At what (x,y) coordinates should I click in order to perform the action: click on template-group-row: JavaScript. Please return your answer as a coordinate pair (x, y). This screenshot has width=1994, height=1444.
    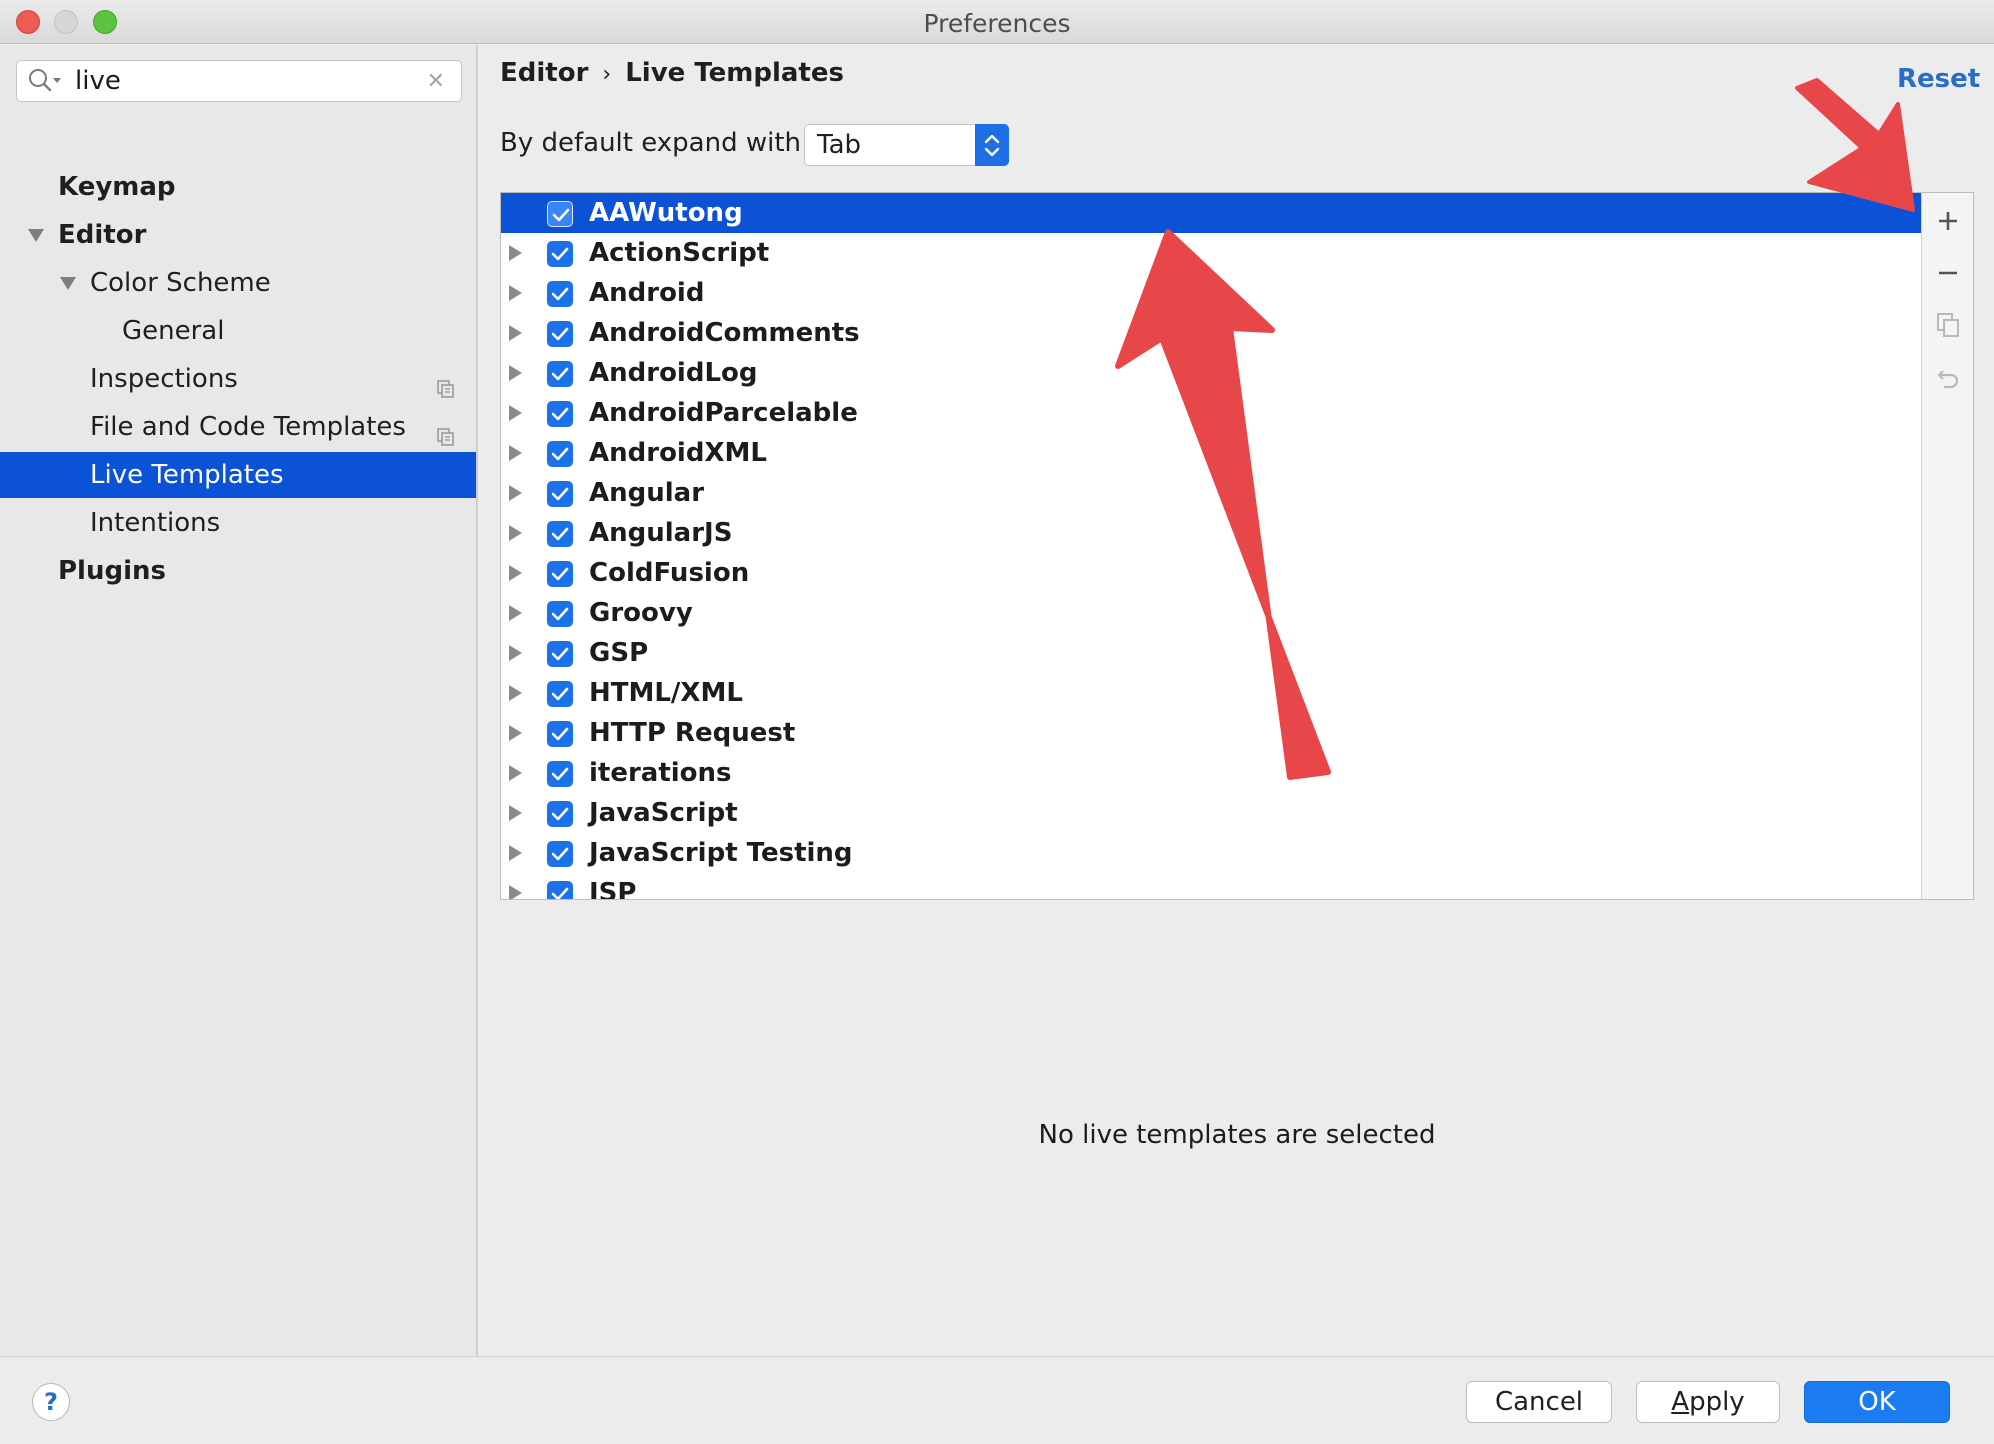
    Looking at the image, I should click on (1211, 813).